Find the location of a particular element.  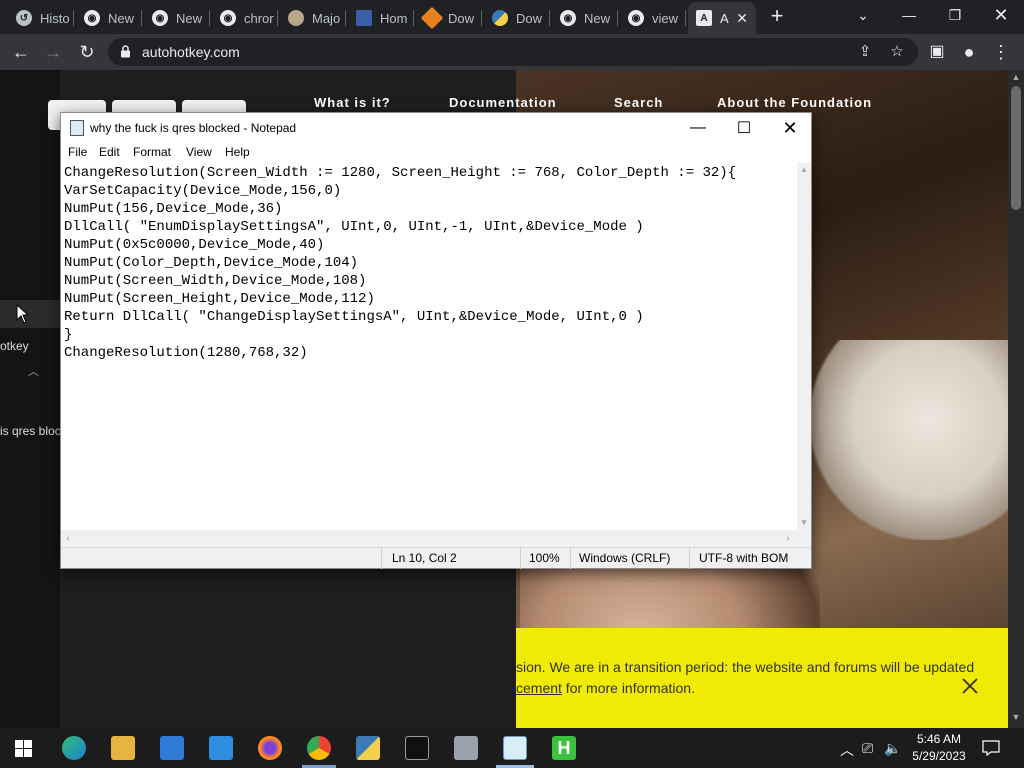

tab-new-2: ◉ New is located at coordinates (177, 18).